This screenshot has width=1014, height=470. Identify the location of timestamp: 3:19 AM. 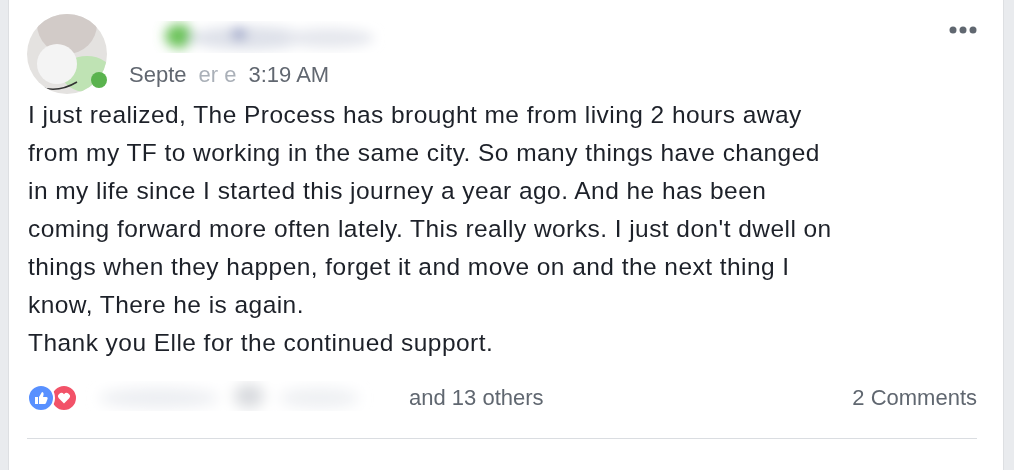
(289, 75).